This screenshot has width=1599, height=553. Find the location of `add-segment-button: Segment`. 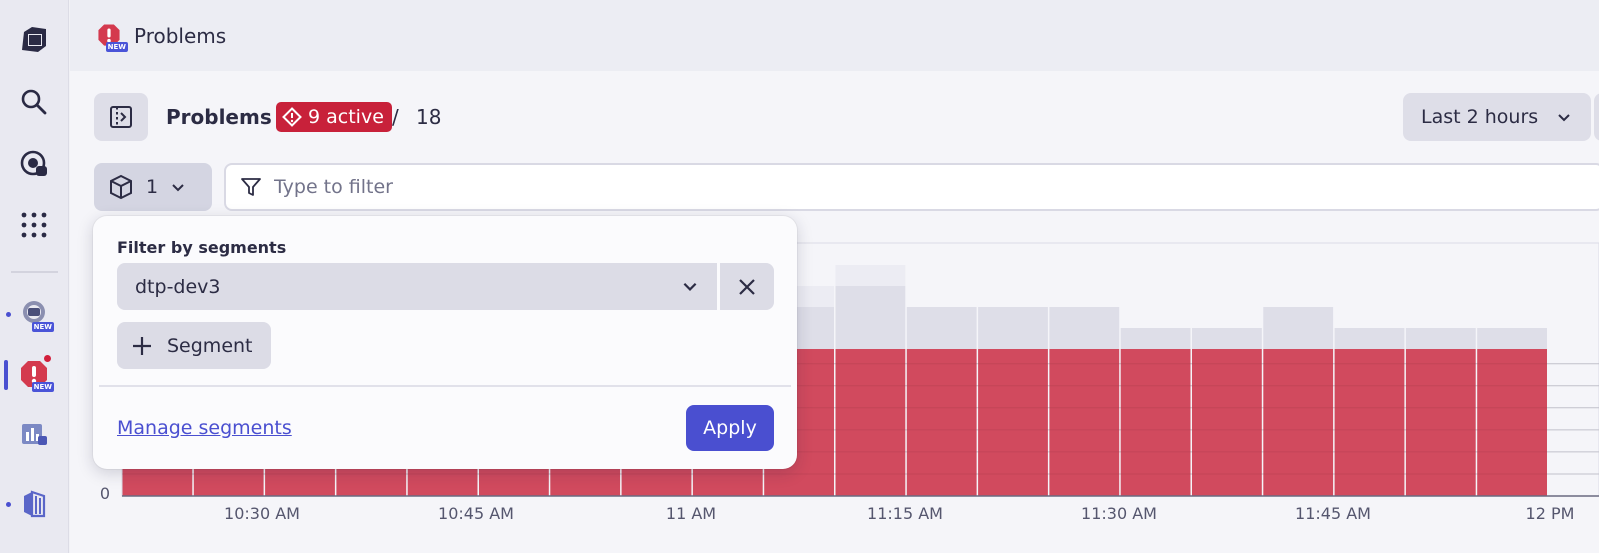

add-segment-button: Segment is located at coordinates (194, 345).